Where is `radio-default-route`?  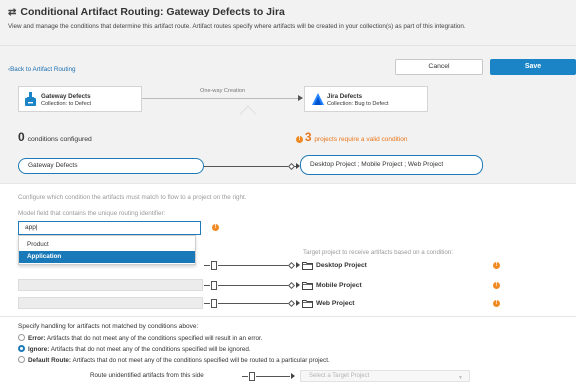 radio-default-route is located at coordinates (21, 359).